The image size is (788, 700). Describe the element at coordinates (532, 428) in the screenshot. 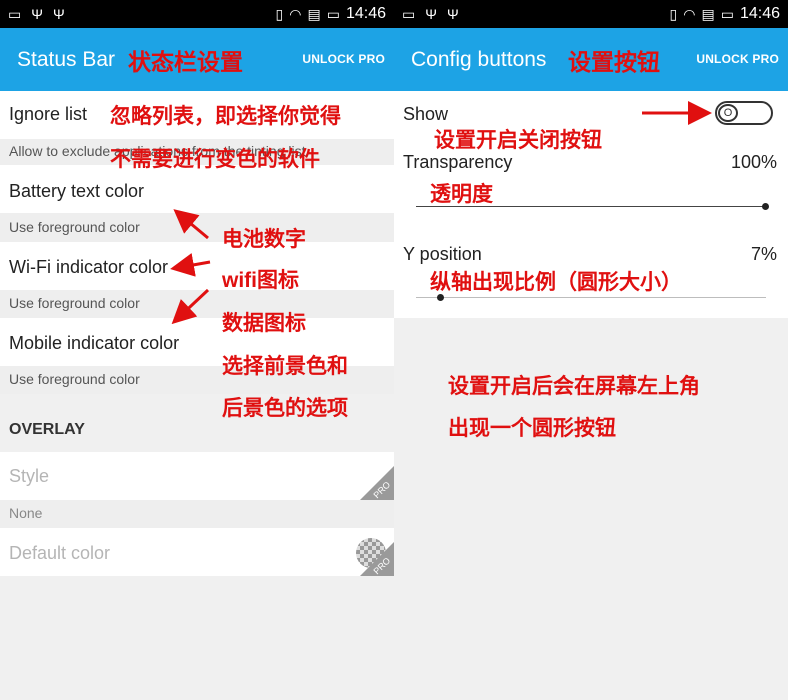

I see `annotation-bottom-line2: 出现一个圆形按钮` at that location.